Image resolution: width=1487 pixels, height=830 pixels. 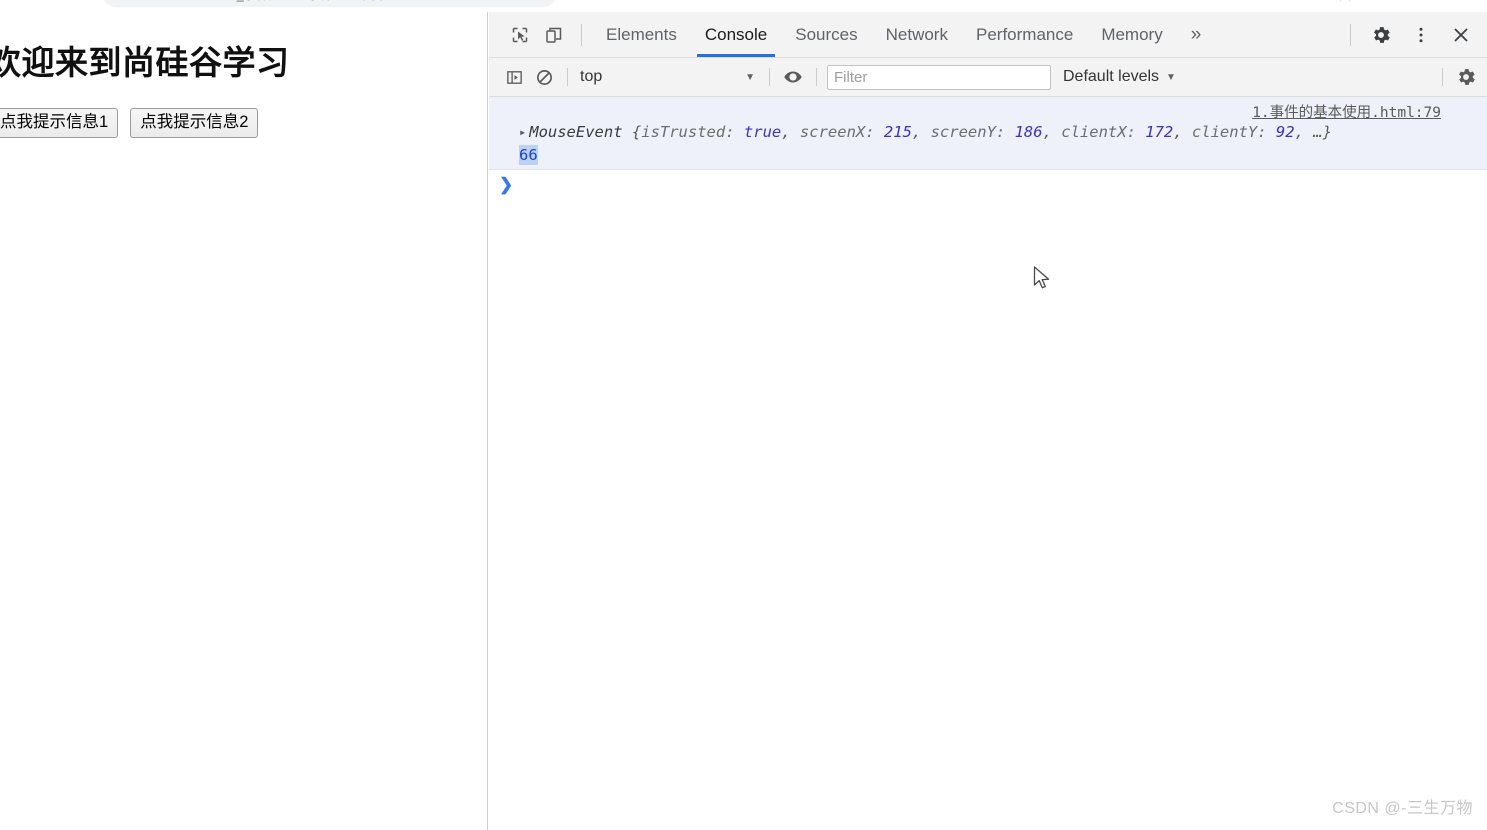 I want to click on selected-text: 66, so click(x=528, y=155).